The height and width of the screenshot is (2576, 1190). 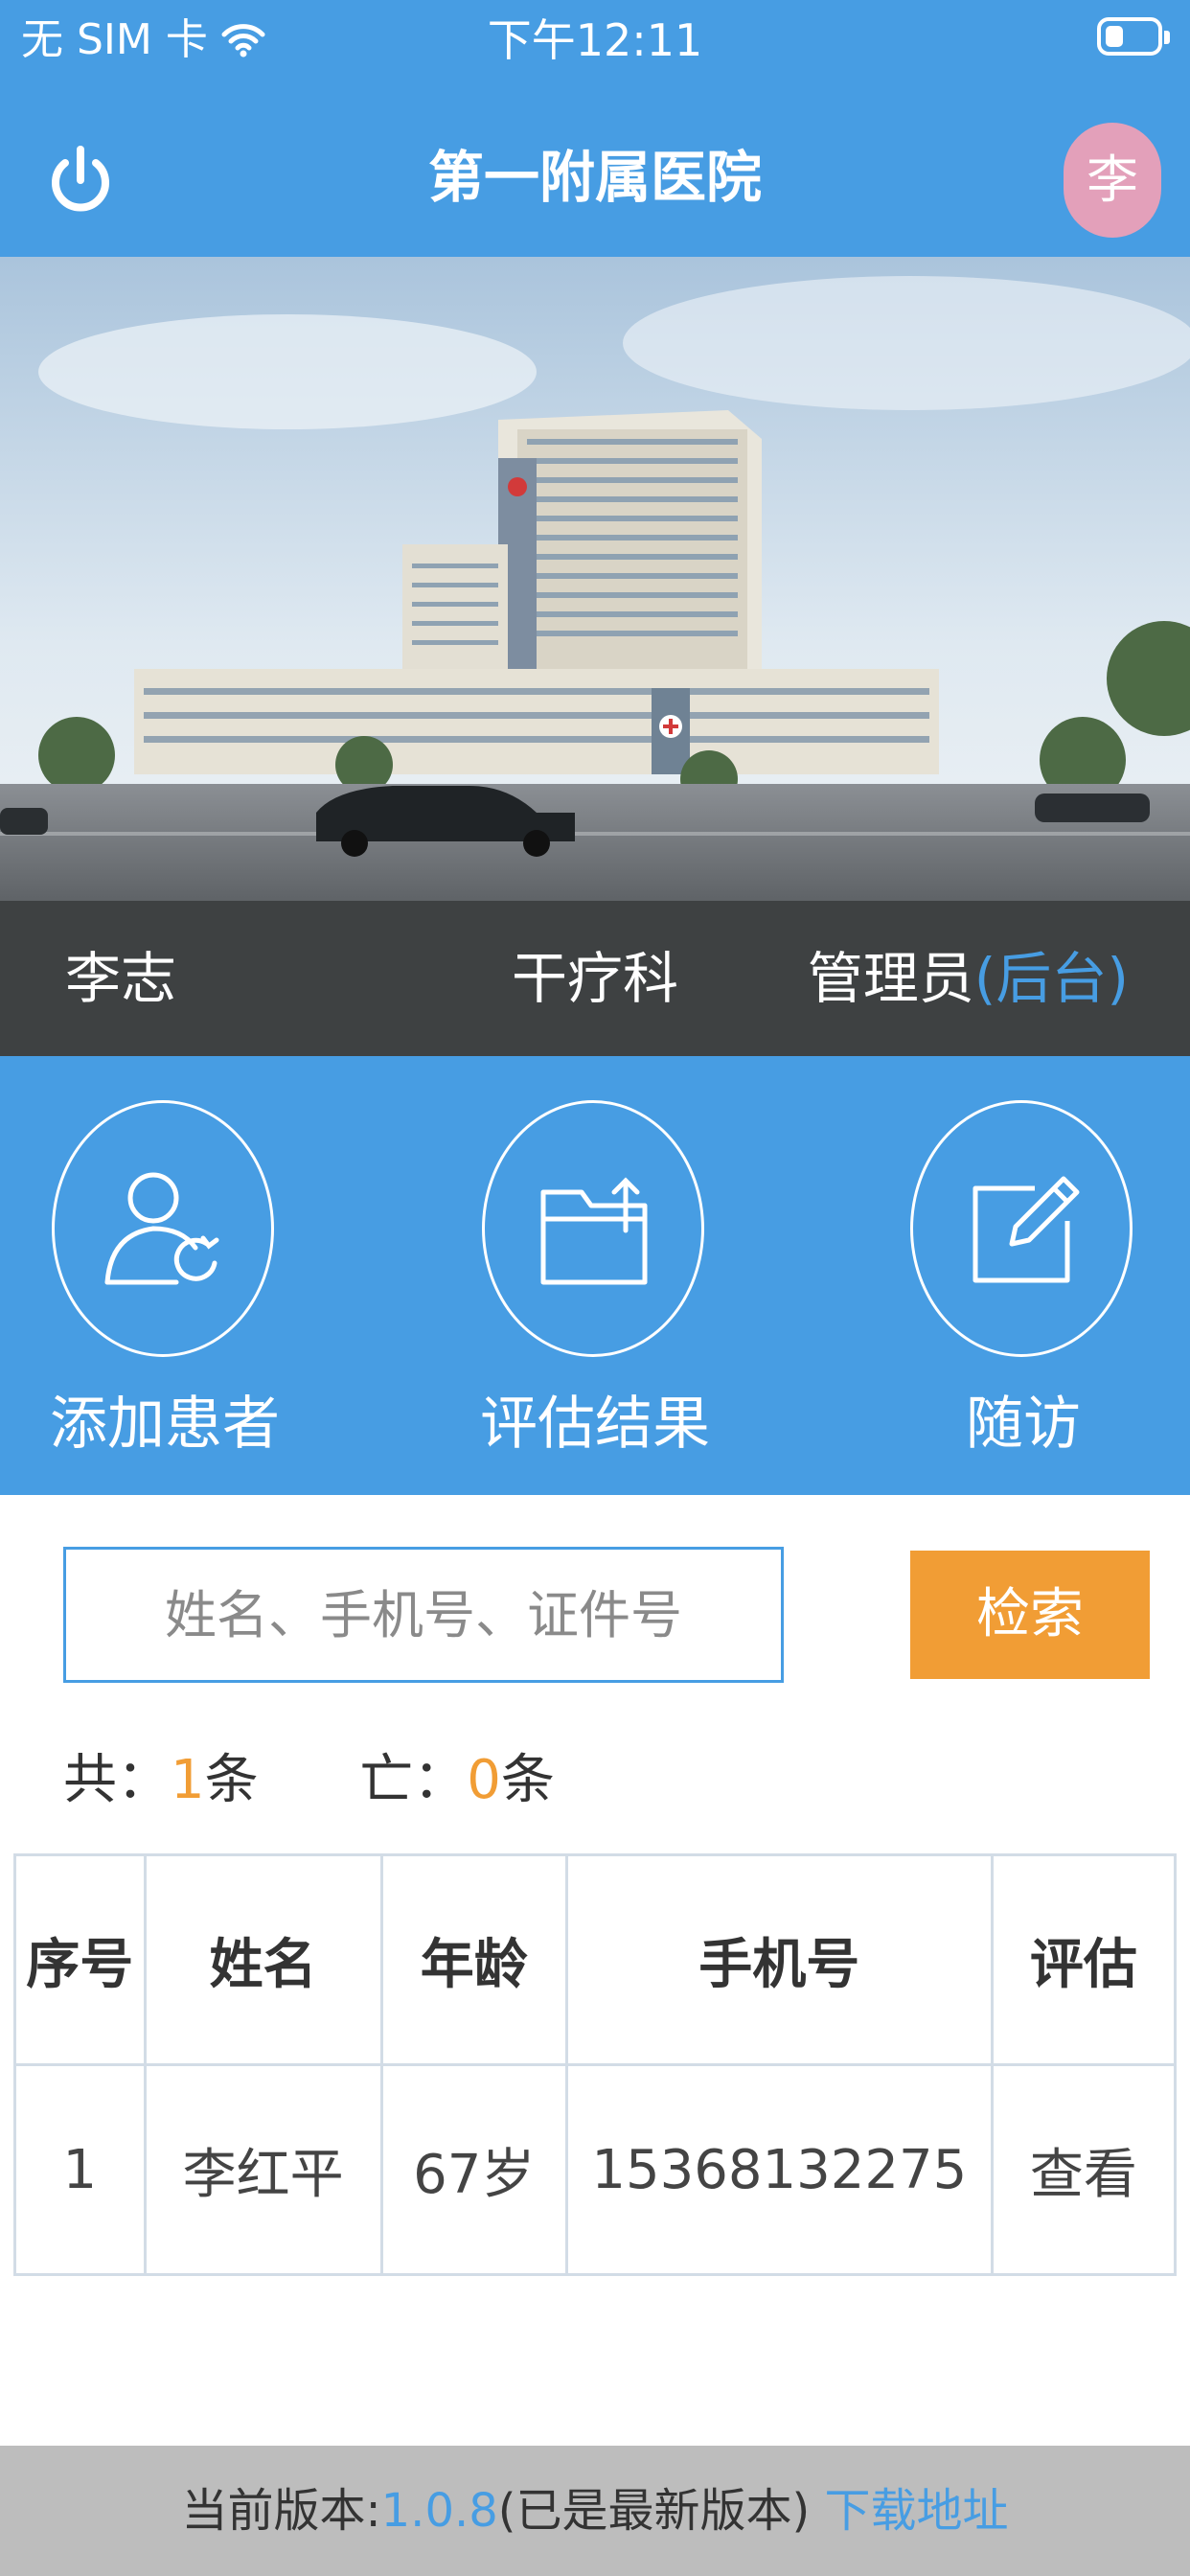 What do you see at coordinates (188, 1780) in the screenshot?
I see `total-value: 1` at bounding box center [188, 1780].